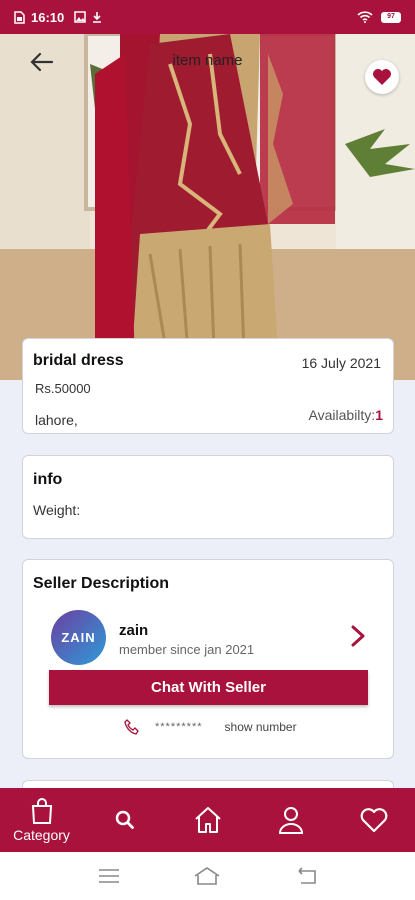  What do you see at coordinates (101, 583) in the screenshot?
I see `seller-section-title: Seller Description` at bounding box center [101, 583].